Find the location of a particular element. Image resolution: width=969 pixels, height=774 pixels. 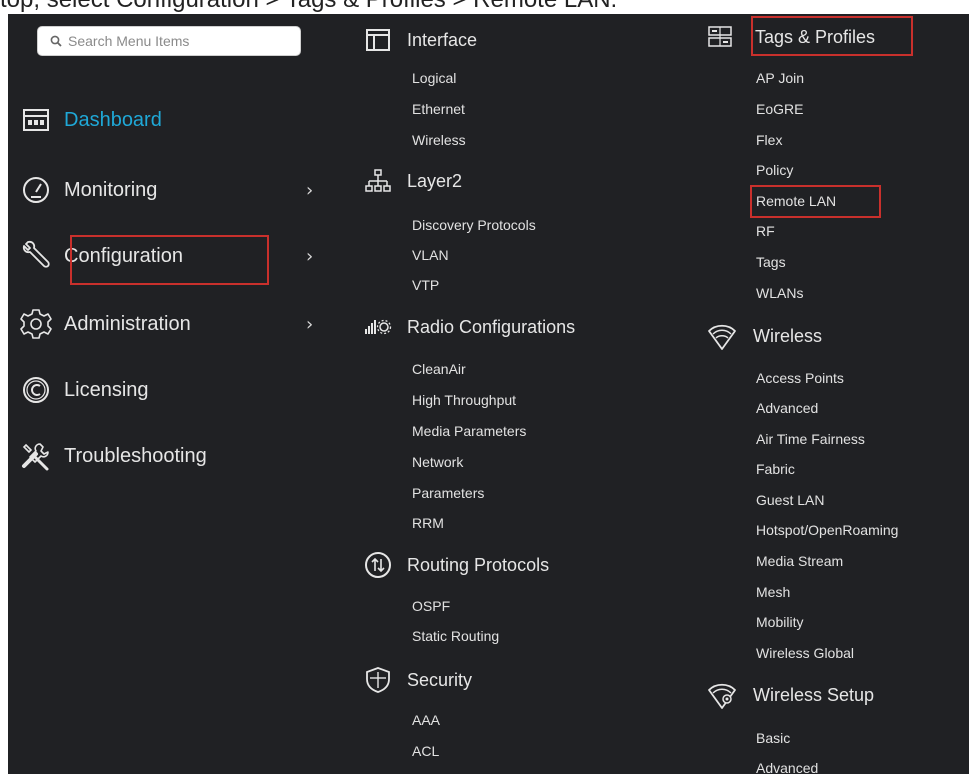

nav-item-licensing: Licensing is located at coordinates (173, 390).